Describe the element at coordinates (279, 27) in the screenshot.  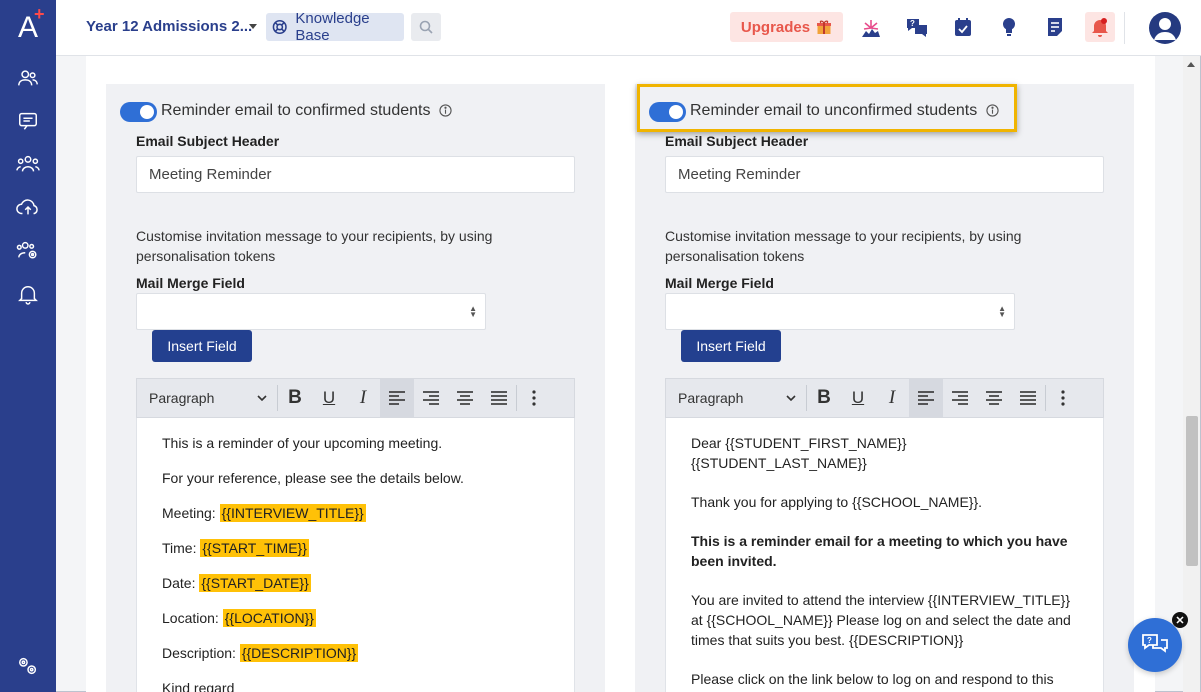
I see `lifebuoy-icon` at that location.